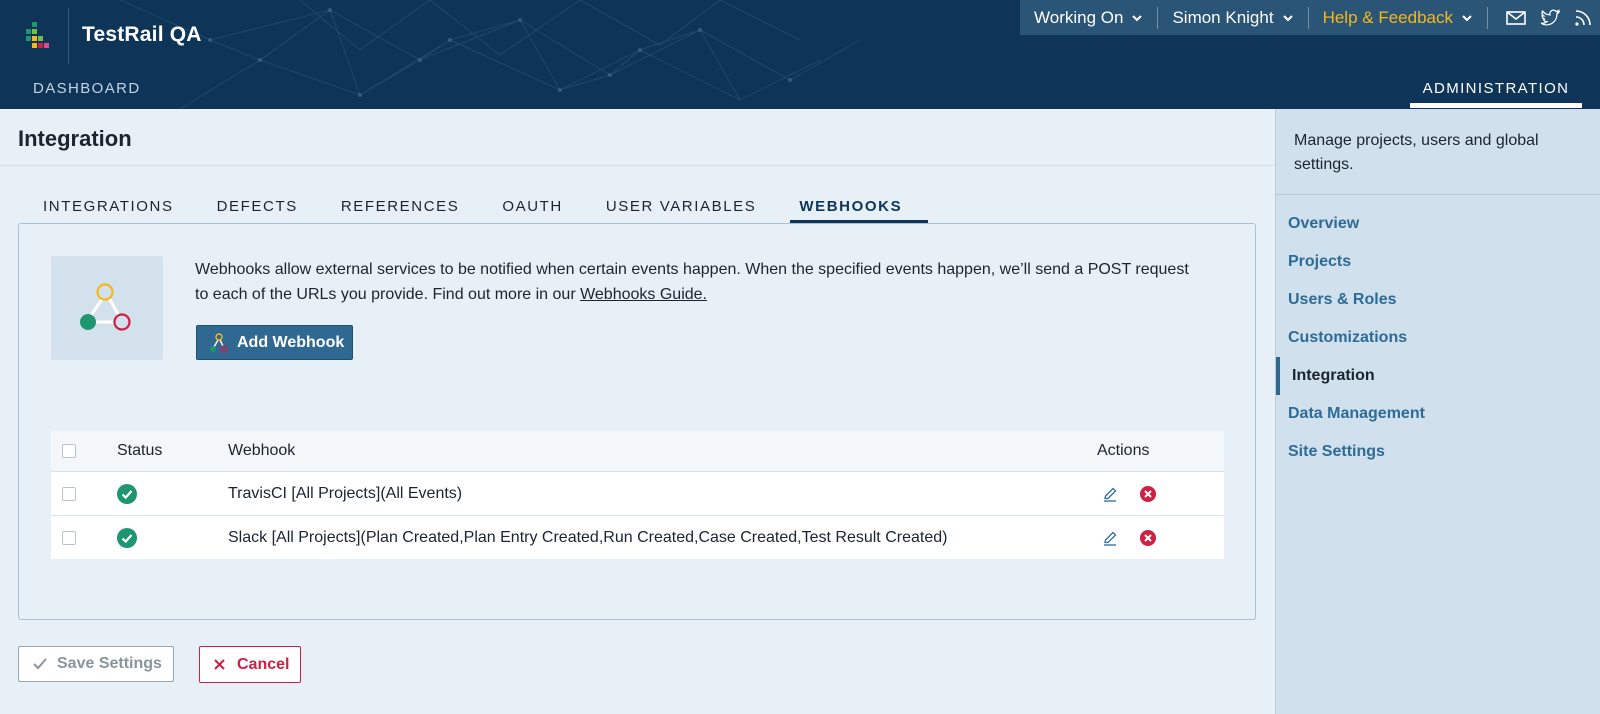 This screenshot has width=1600, height=714. Describe the element at coordinates (1438, 452) in the screenshot. I see `sidebar-item-site-settings: Site Settings` at that location.